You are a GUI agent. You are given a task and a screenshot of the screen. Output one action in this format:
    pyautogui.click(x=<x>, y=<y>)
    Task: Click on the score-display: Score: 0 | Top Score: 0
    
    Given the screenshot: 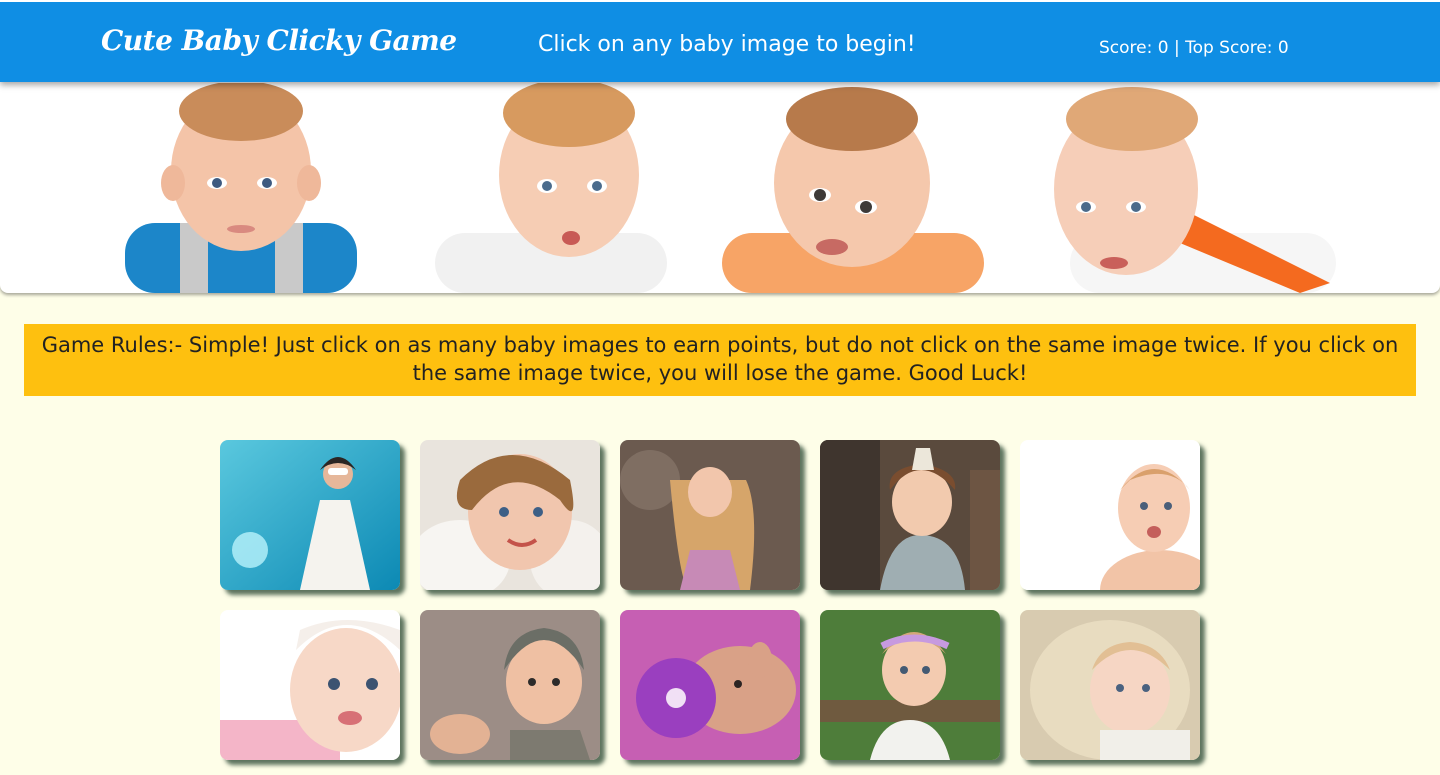 What is the action you would take?
    pyautogui.click(x=1194, y=48)
    